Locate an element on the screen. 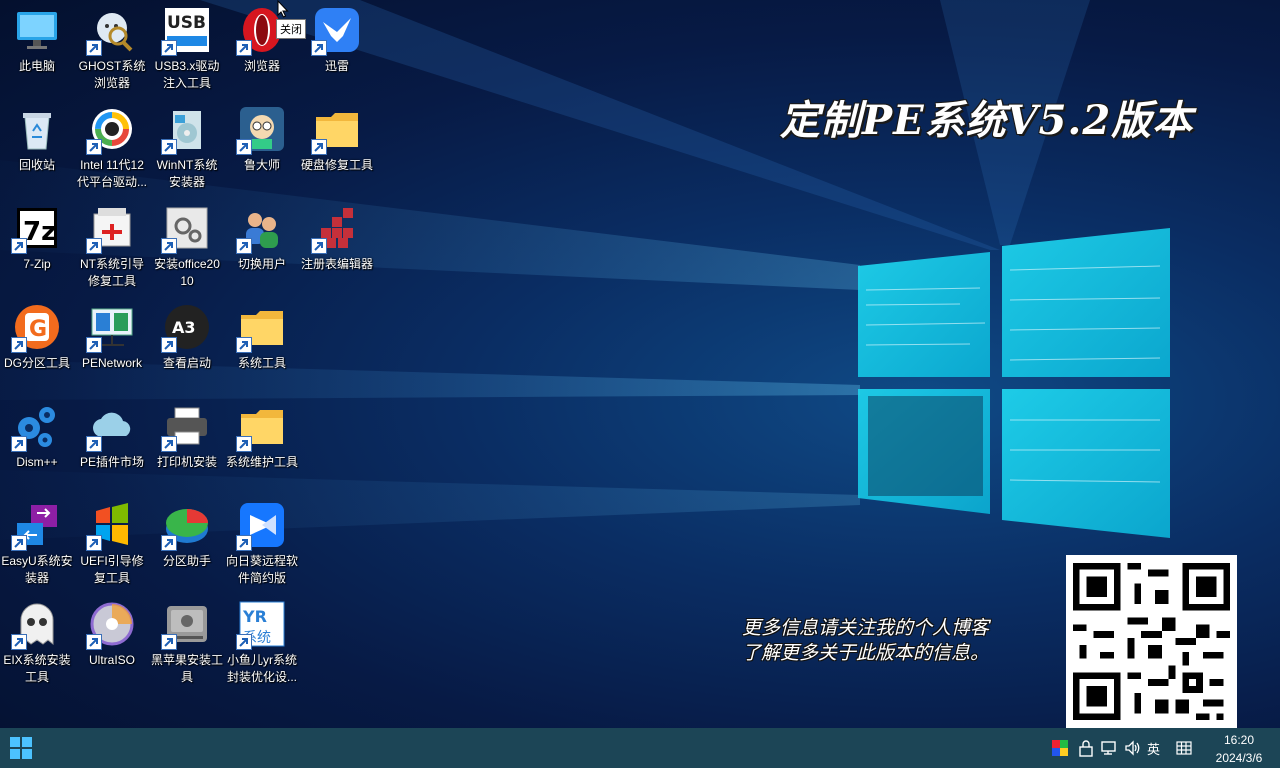 The width and height of the screenshot is (1280, 768). blog-line-1: 更多信息请关注我的个人博客 is located at coordinates (866, 628).